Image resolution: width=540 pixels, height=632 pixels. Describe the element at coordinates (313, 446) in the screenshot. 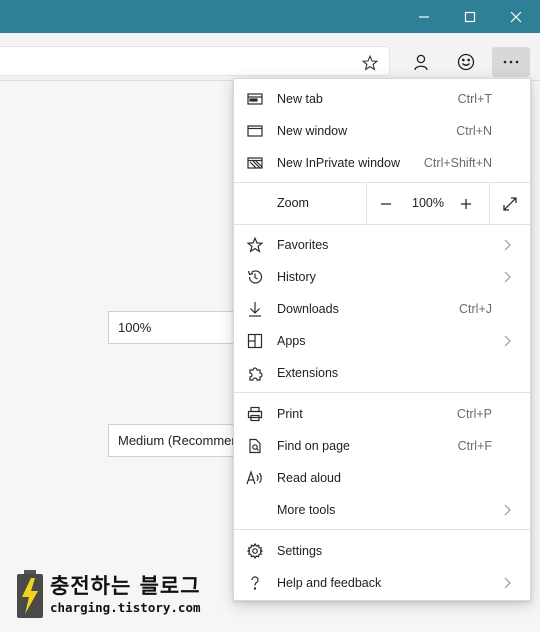

I see `menu-item-label: Find on page` at that location.